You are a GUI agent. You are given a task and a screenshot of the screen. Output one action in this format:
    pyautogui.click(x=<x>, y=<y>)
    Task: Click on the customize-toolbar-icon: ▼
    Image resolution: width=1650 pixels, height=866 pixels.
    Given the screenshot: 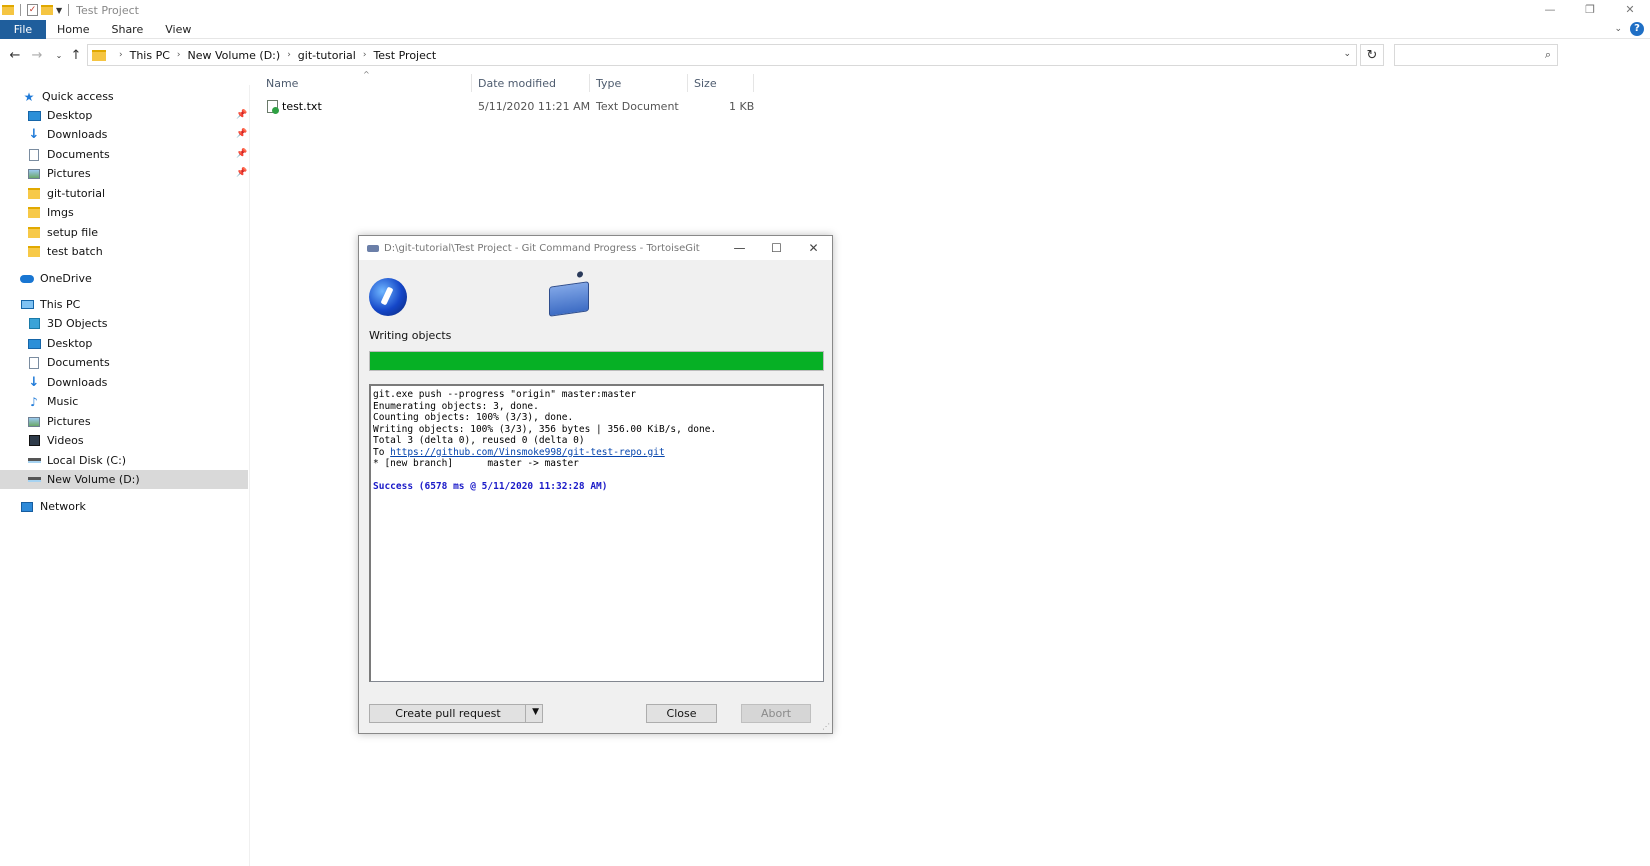 What is the action you would take?
    pyautogui.click(x=59, y=10)
    